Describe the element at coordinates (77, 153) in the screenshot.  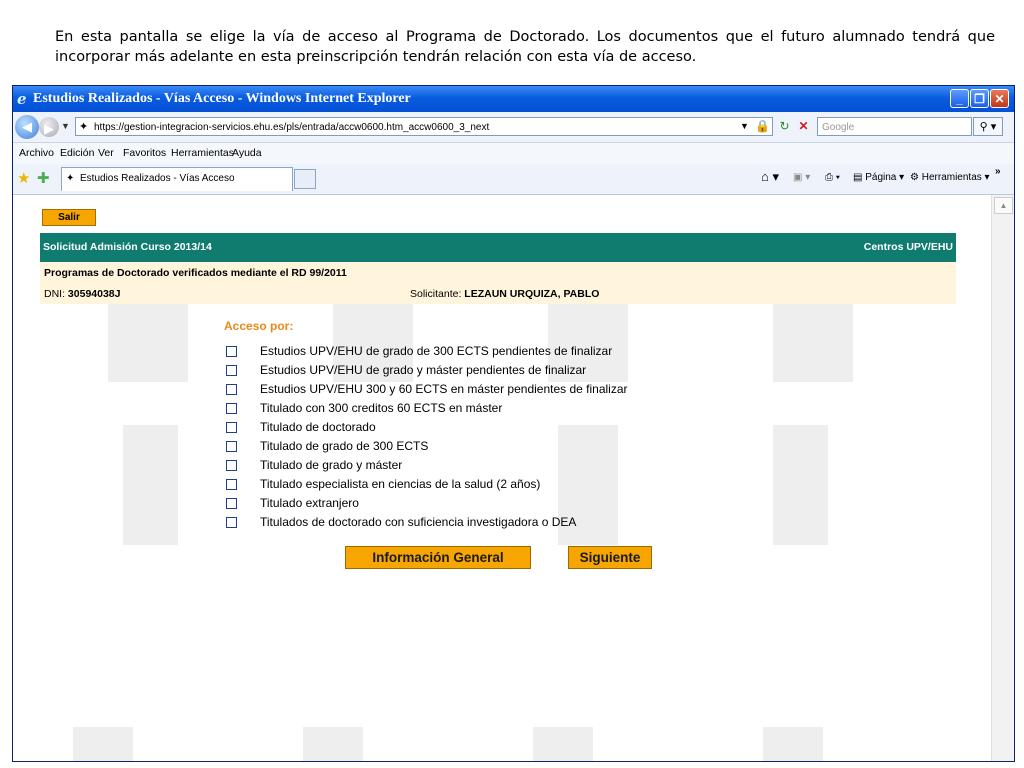
I see `menu-edicion: Edición` at that location.